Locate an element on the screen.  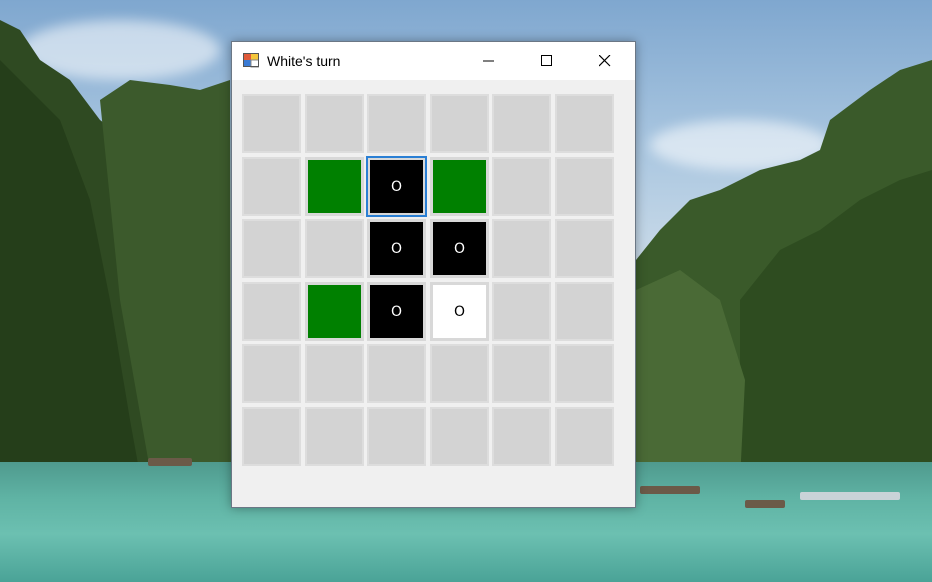
board-cell-r3-c1-move is located at coordinates (334, 311).